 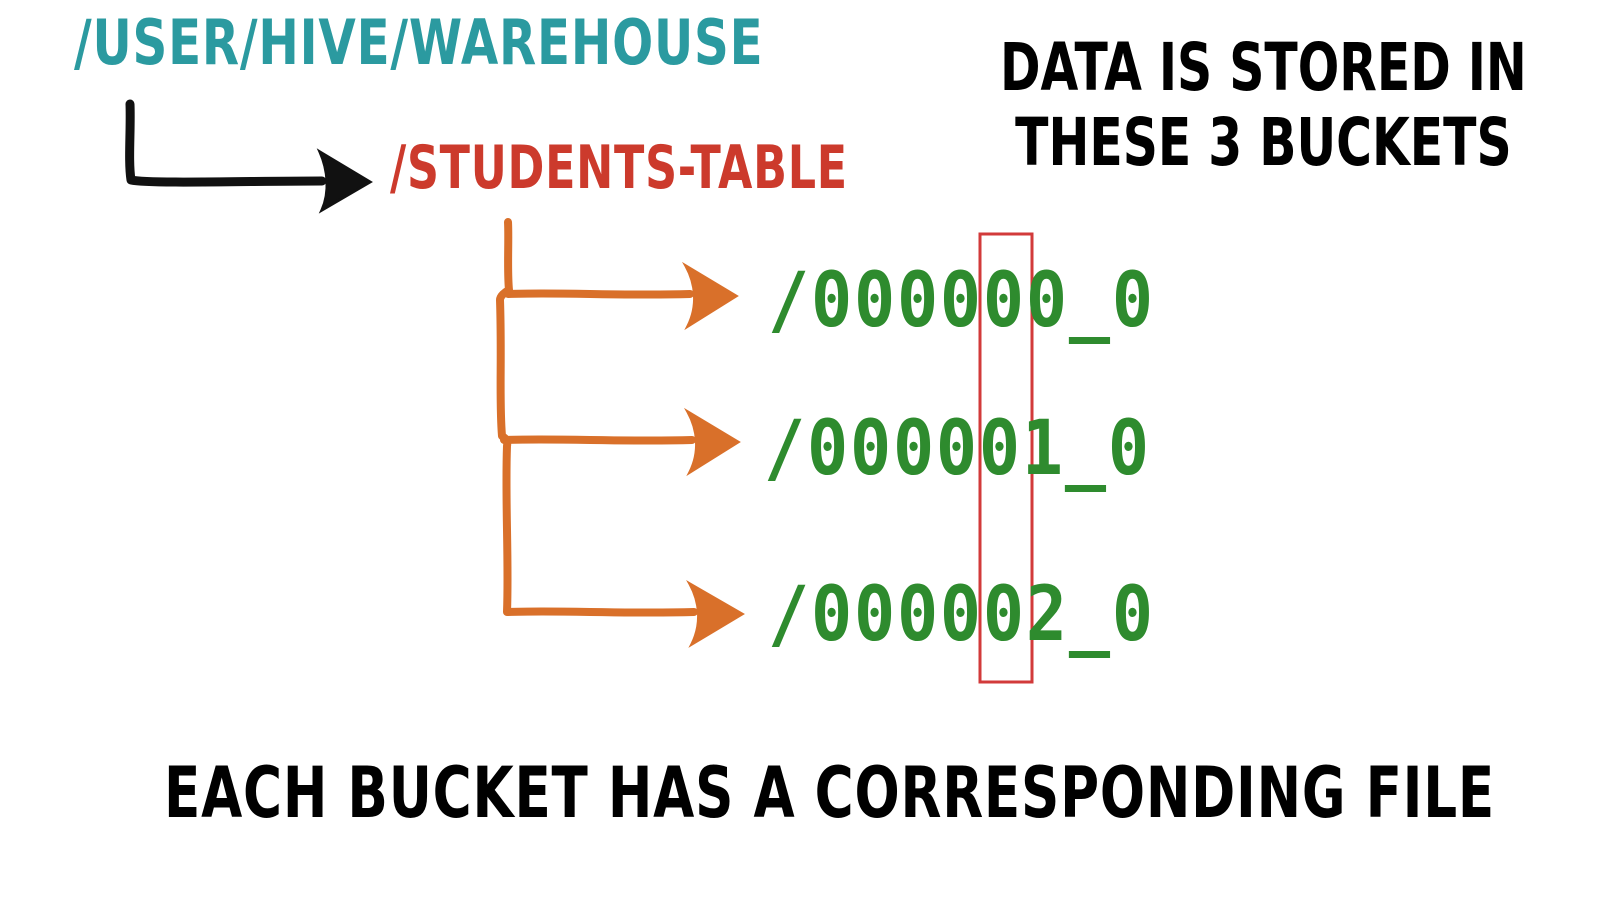 I want to click on warehouse-path-label: /USER/HIVE/WAREHOUSE, so click(x=419, y=42).